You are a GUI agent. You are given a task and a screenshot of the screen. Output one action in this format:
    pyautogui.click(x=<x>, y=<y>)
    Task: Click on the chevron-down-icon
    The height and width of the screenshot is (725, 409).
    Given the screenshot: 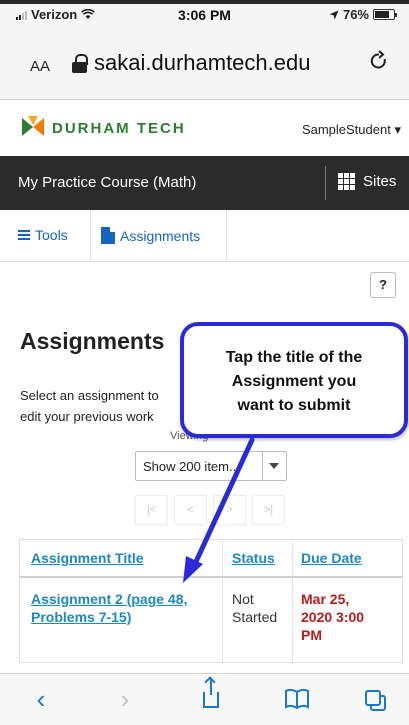 What is the action you would take?
    pyautogui.click(x=274, y=466)
    